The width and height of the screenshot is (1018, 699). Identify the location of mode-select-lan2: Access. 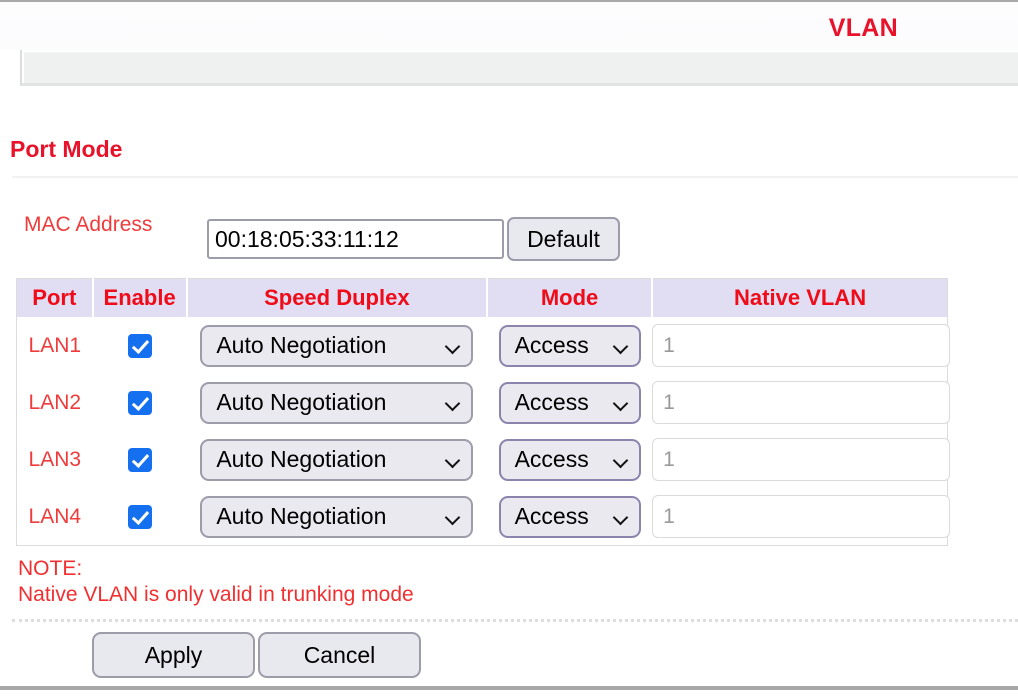
(569, 402).